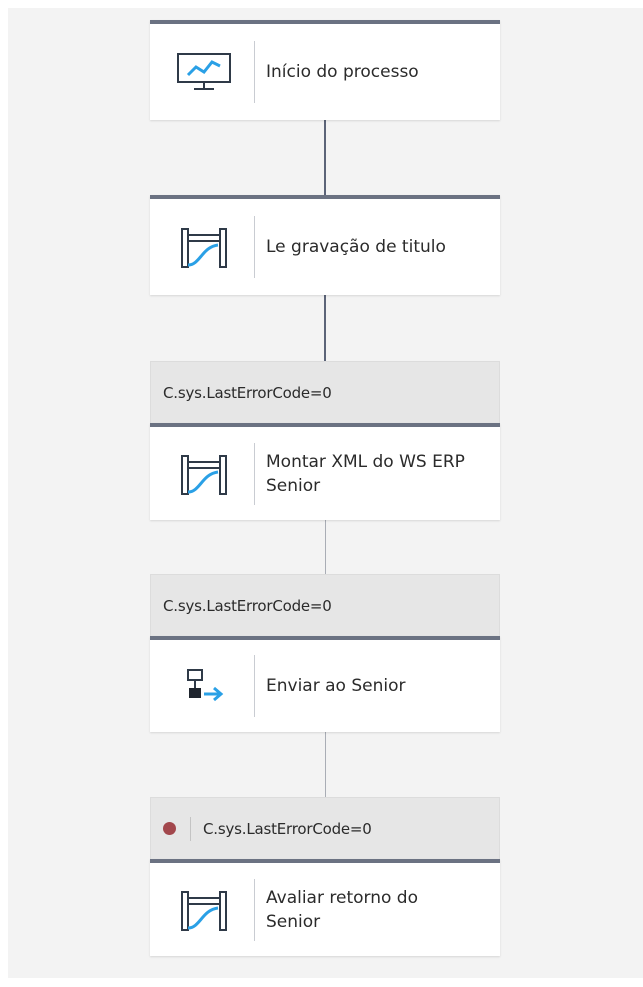  I want to click on flow-node-start: Início do processo, so click(325, 70).